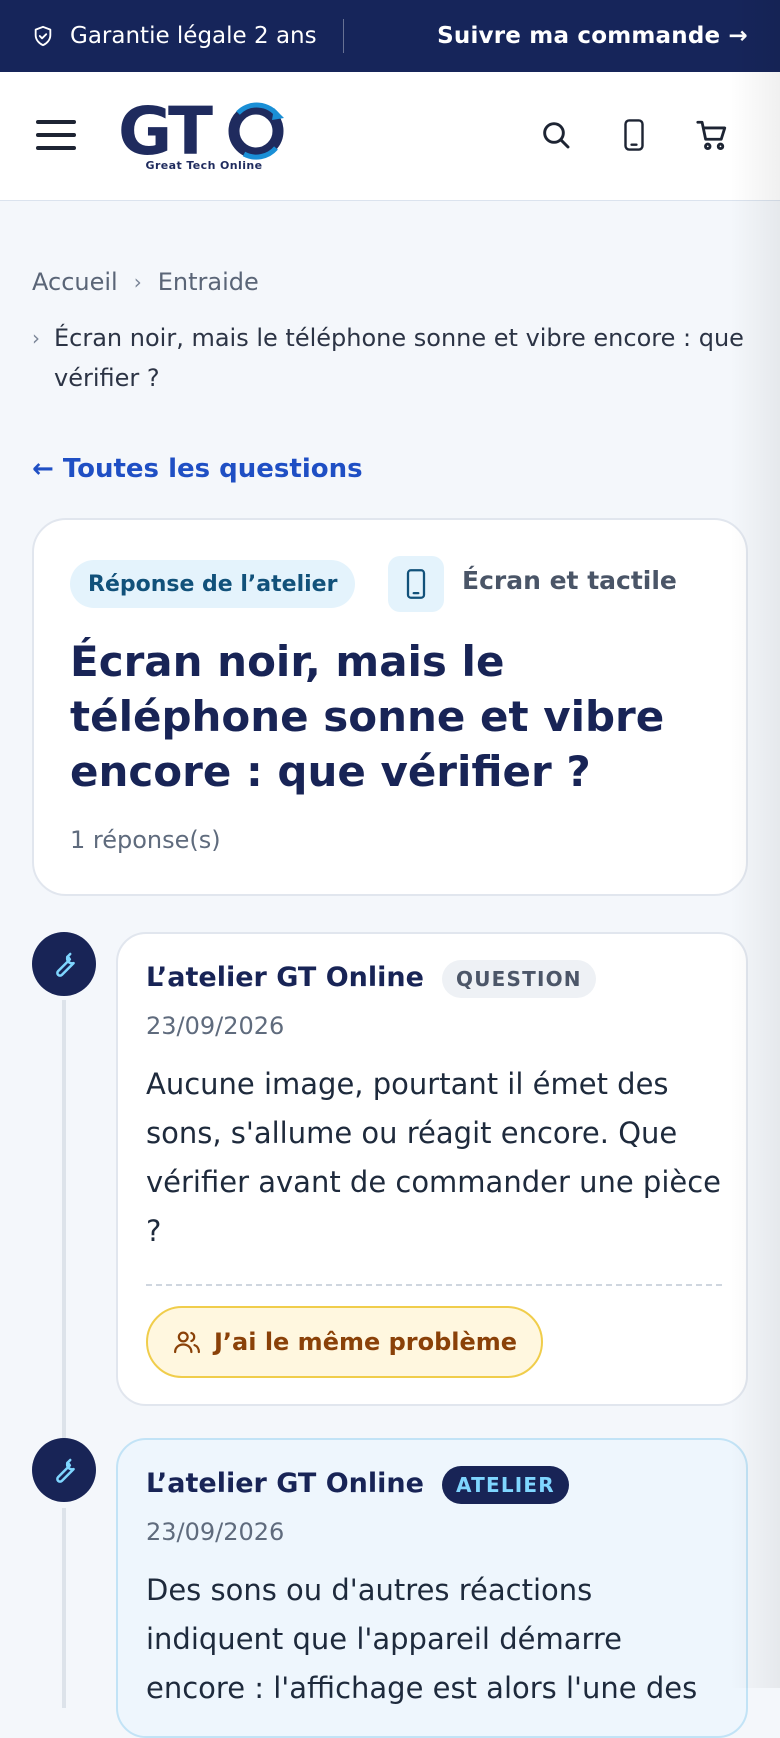  What do you see at coordinates (56, 135) in the screenshot?
I see `menu-icon` at bounding box center [56, 135].